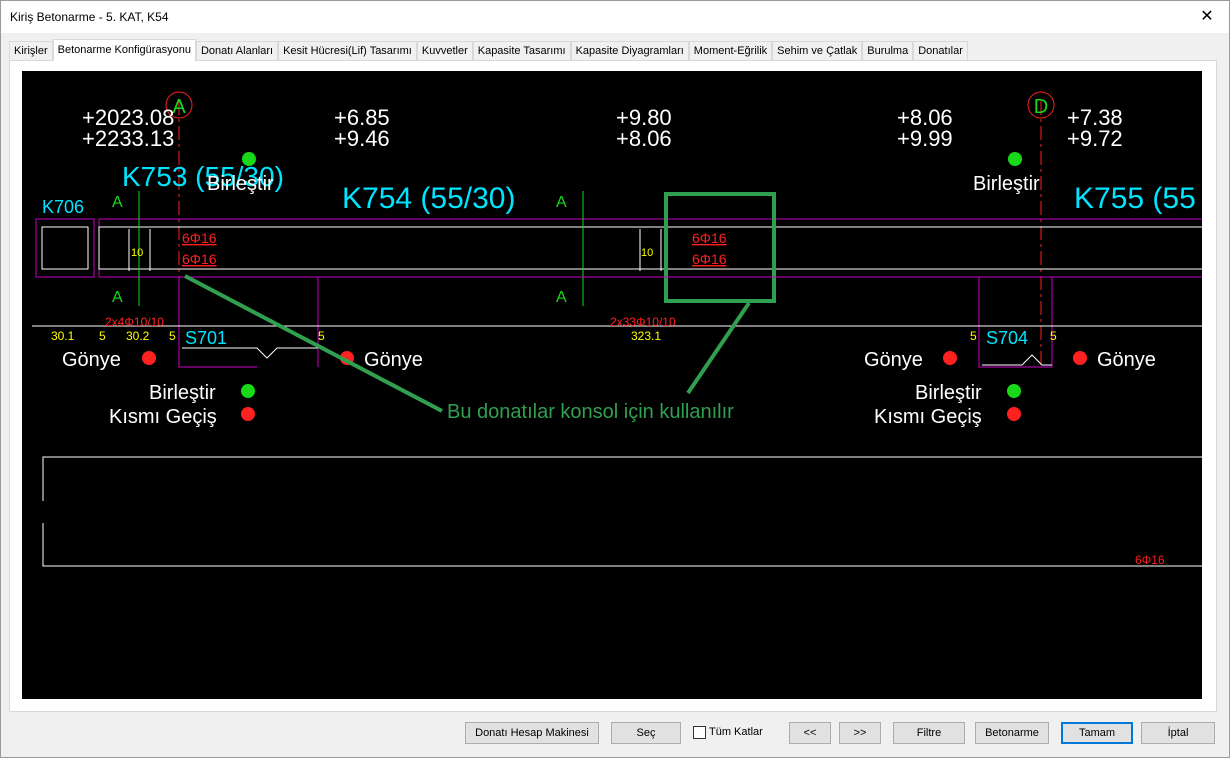  I want to click on elevation-2-bottom: +8.06, so click(644, 138).